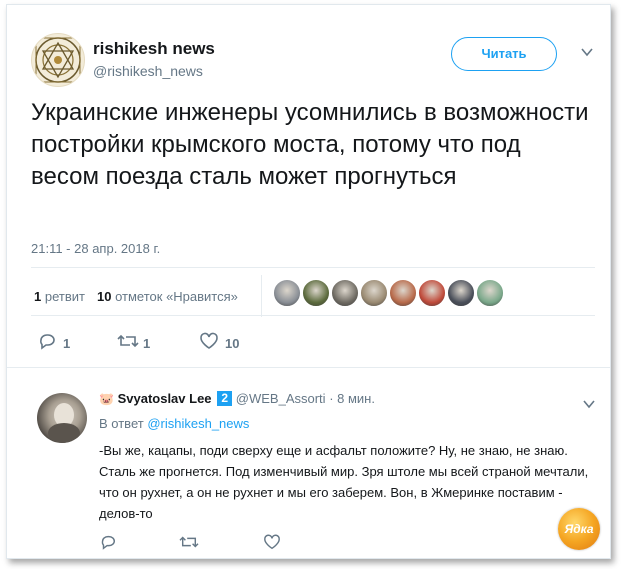 This screenshot has height=569, width=621. What do you see at coordinates (176, 296) in the screenshot?
I see `likes-label: отметок «Нравится»` at bounding box center [176, 296].